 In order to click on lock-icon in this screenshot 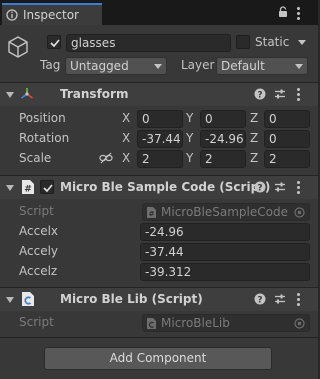, I will do `click(283, 12)`.